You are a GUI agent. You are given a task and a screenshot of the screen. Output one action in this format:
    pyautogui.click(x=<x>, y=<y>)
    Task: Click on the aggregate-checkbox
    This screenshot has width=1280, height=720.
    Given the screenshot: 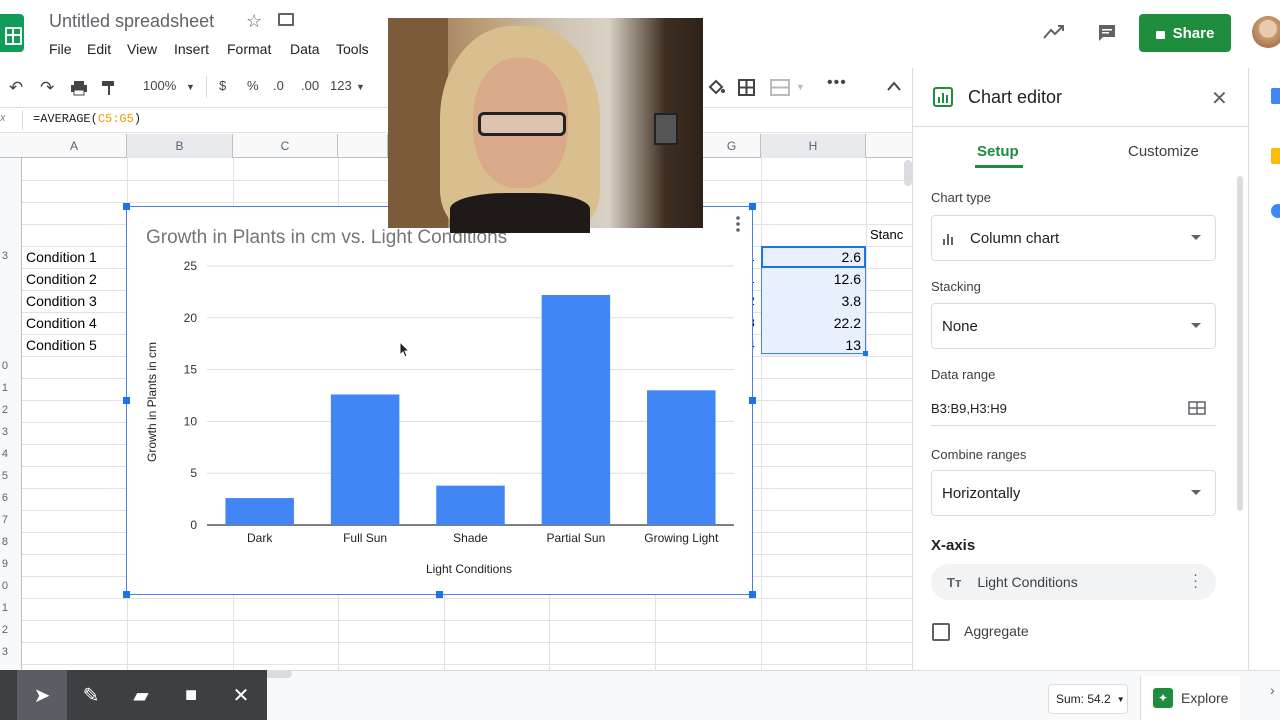 What is the action you would take?
    pyautogui.click(x=941, y=632)
    